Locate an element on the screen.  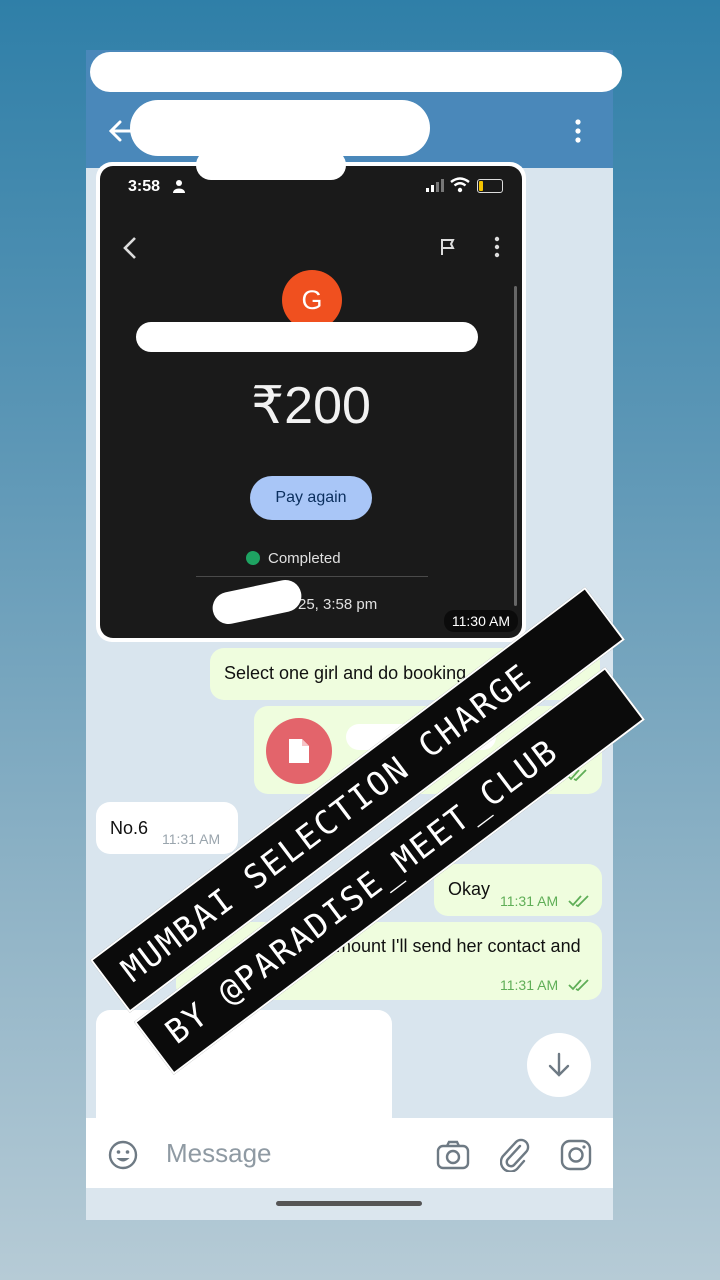
redacted-top-scribble is located at coordinates (356, 72).